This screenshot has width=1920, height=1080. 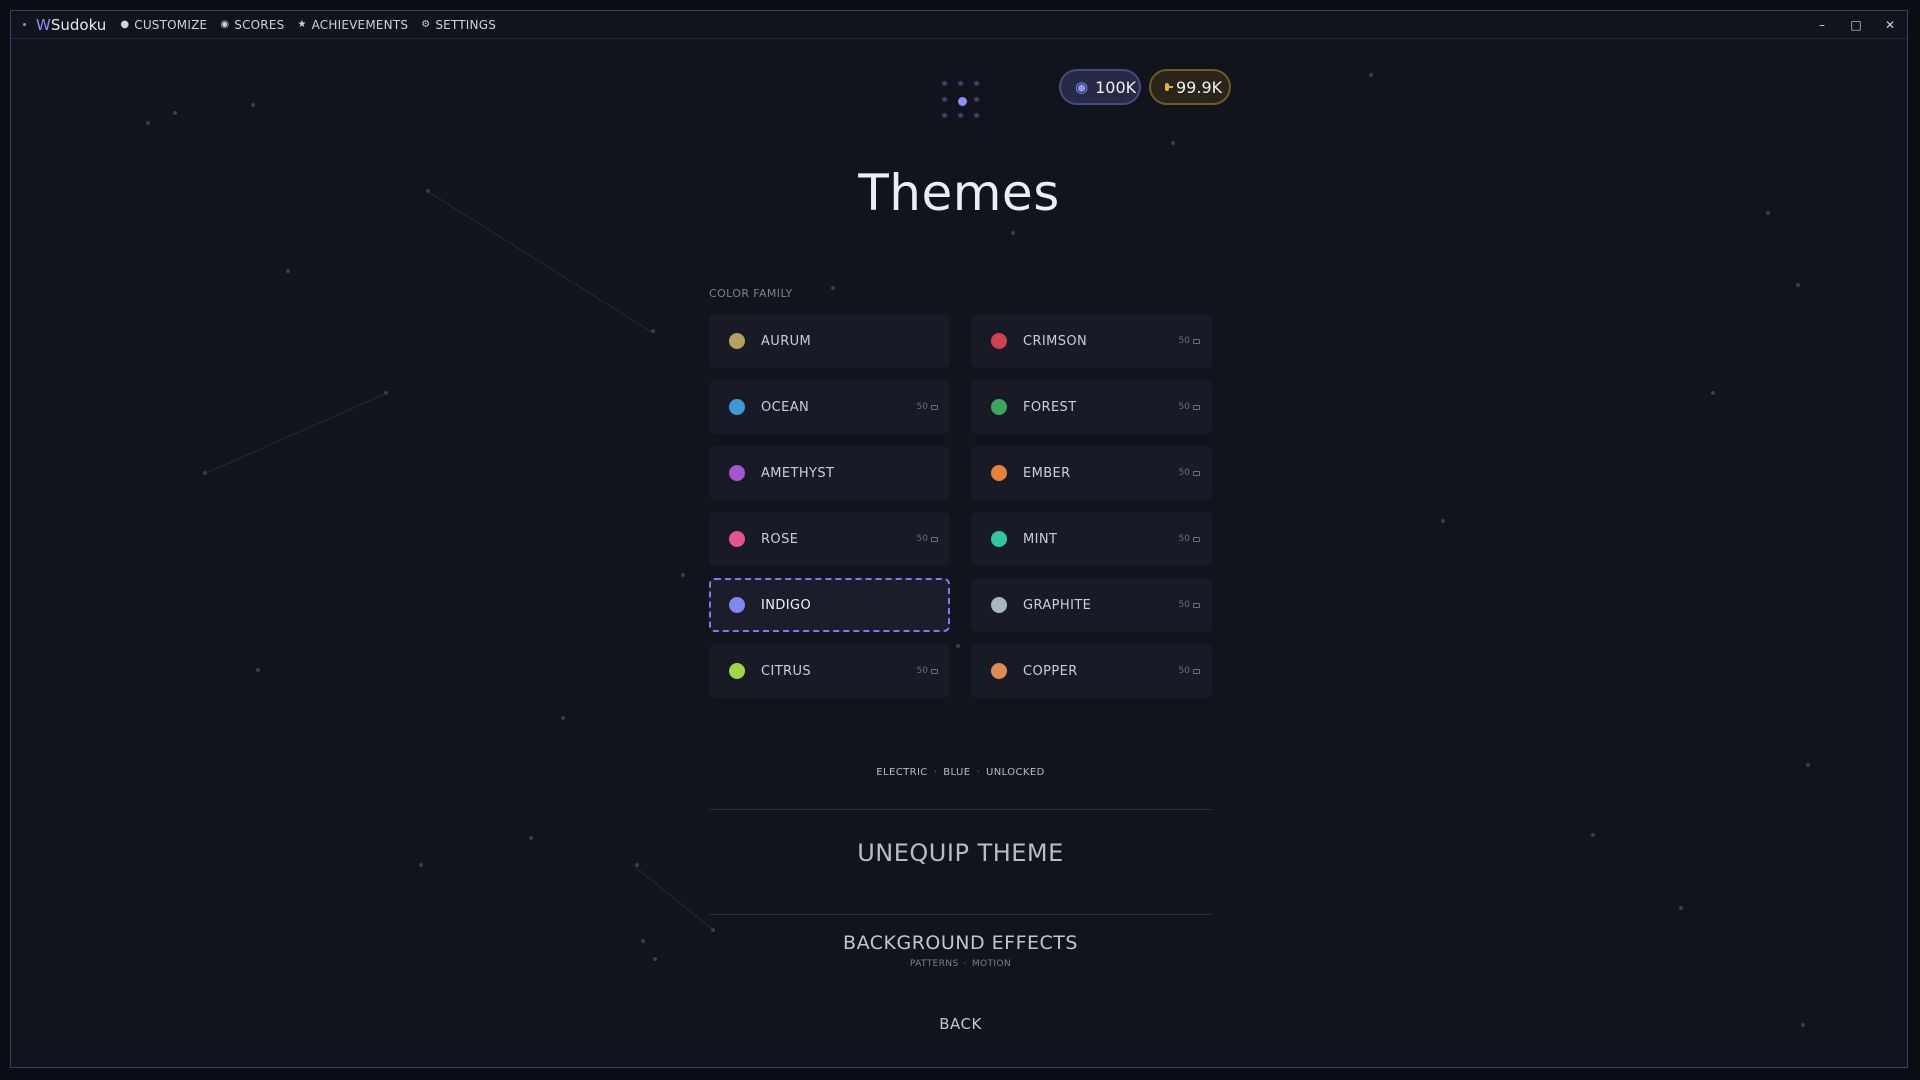 What do you see at coordinates (458, 25) in the screenshot?
I see `menu-settings: ⚙ SETTINGS` at bounding box center [458, 25].